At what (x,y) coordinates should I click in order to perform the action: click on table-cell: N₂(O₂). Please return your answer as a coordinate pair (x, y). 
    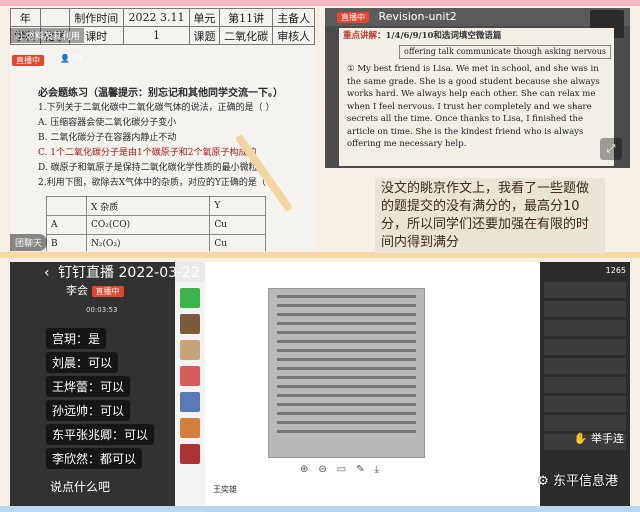
    Looking at the image, I should click on (148, 242).